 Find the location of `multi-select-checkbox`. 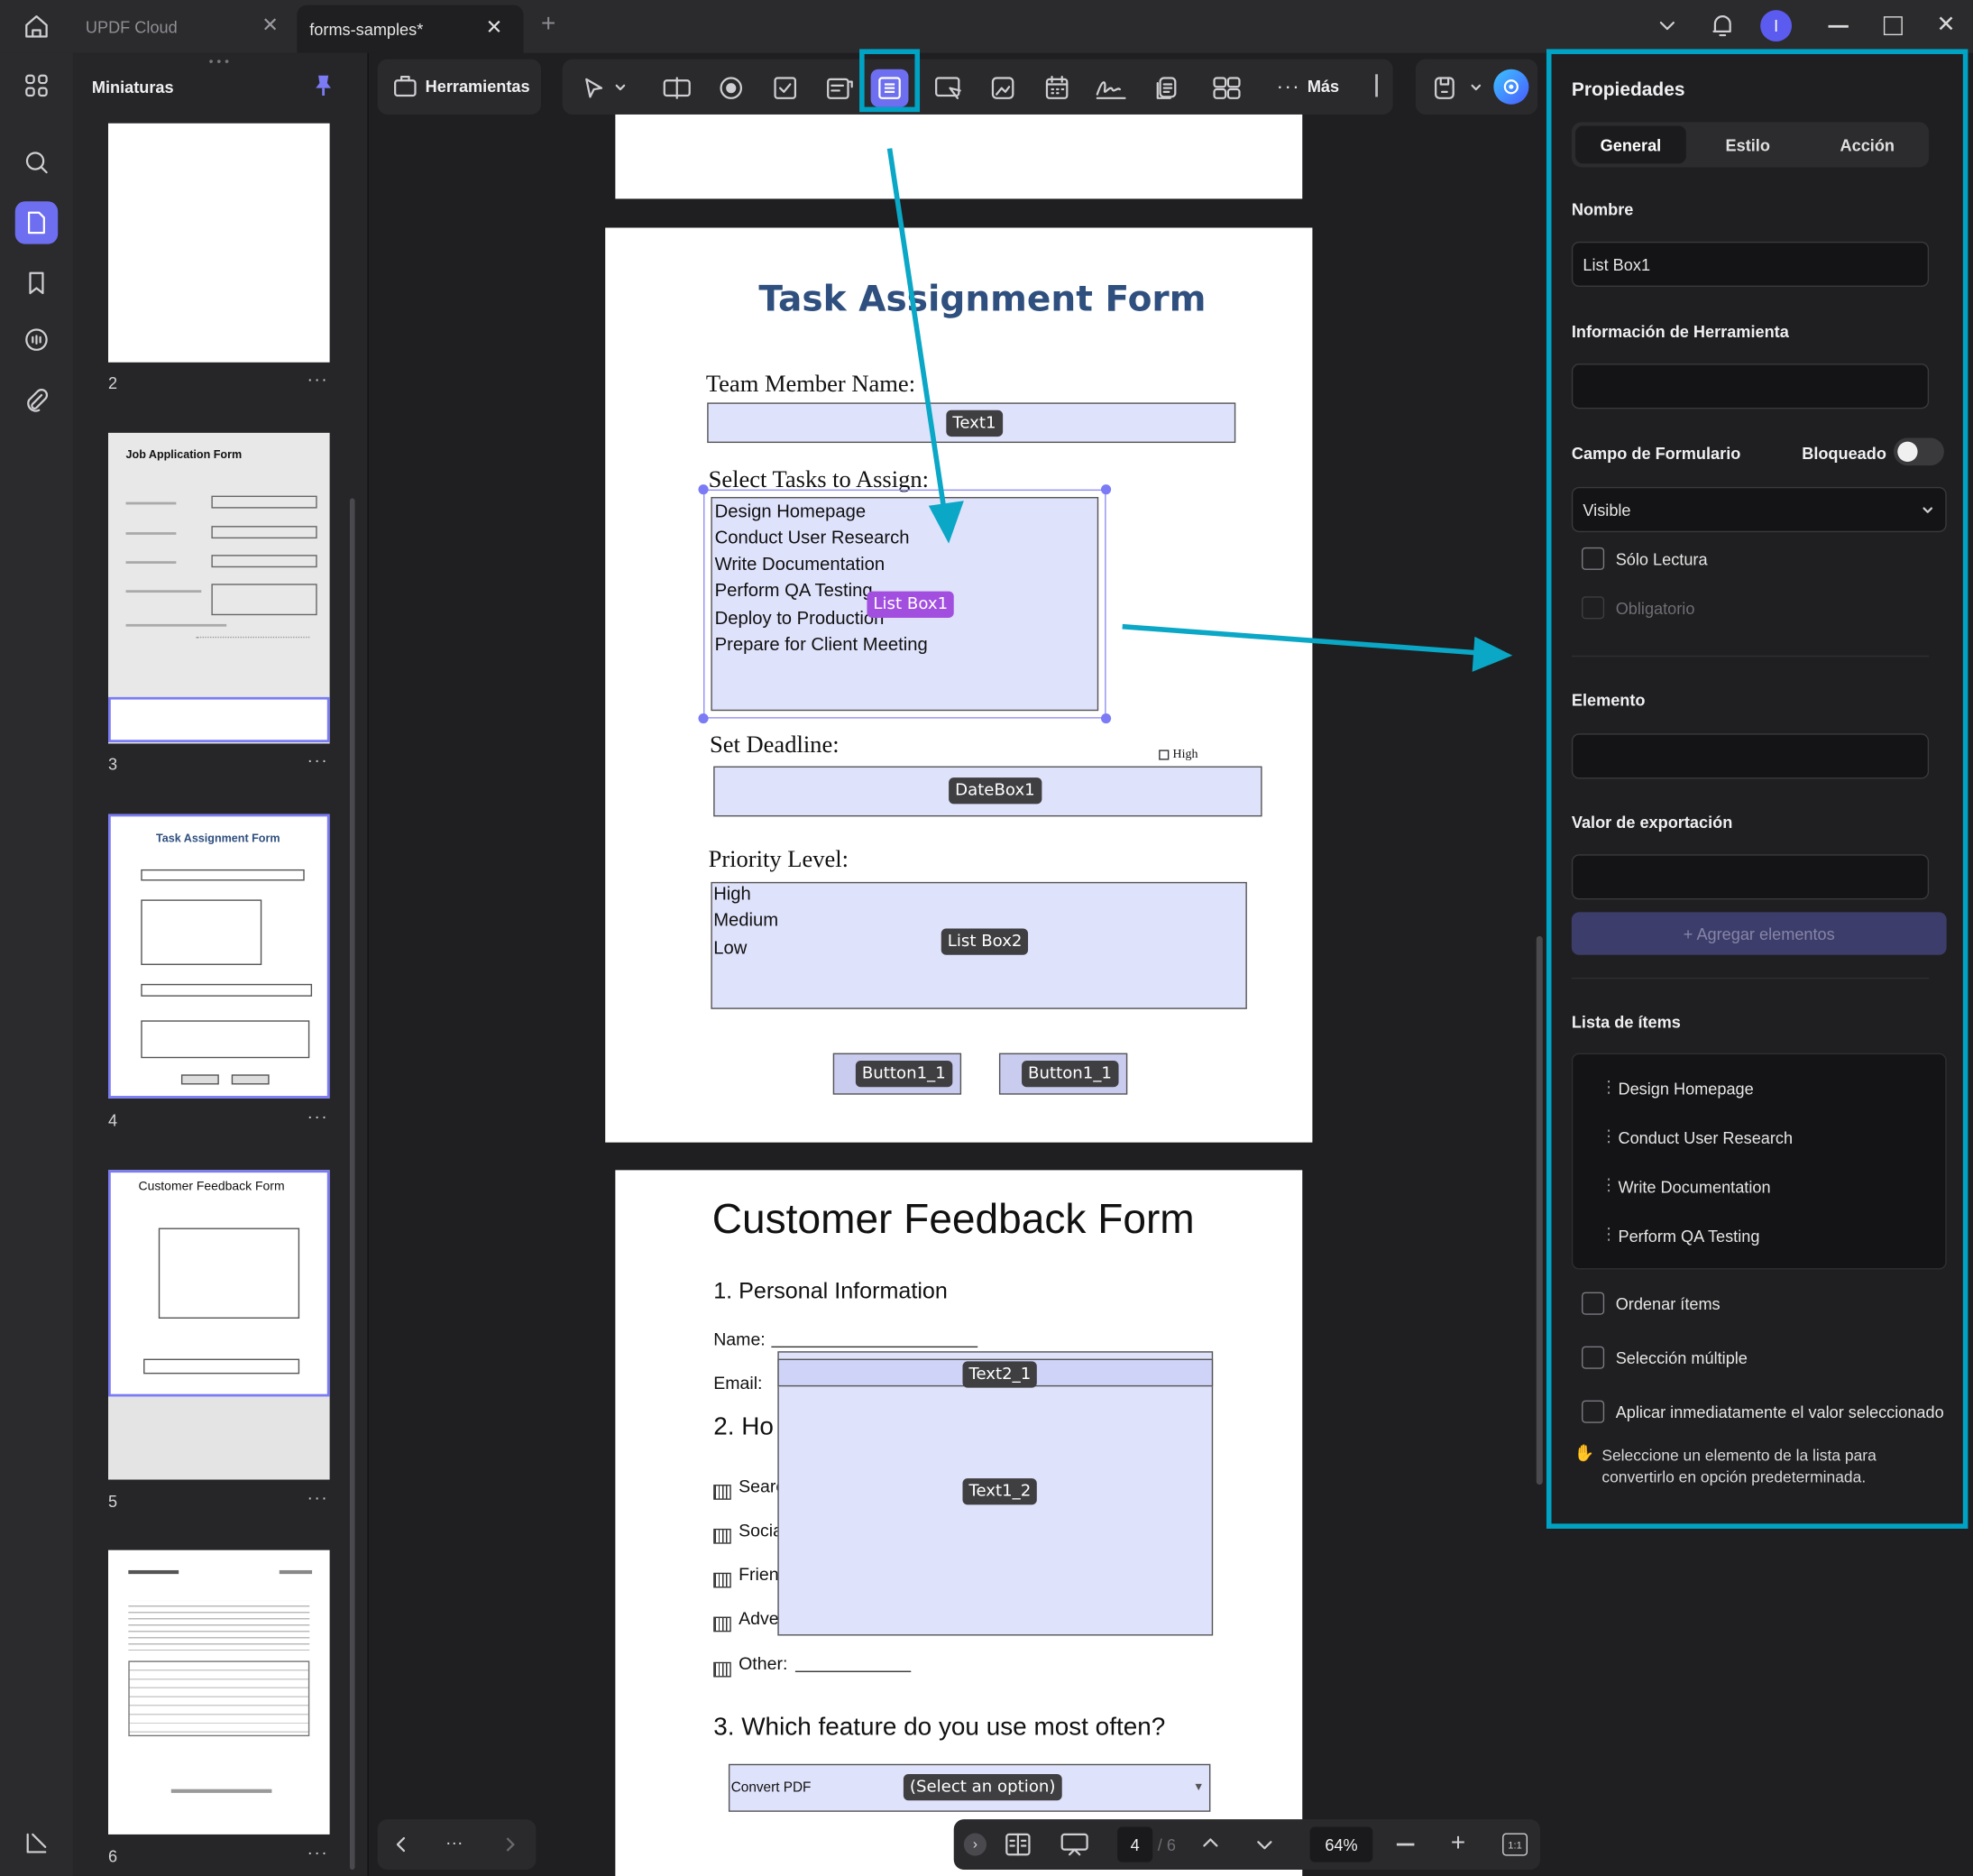

multi-select-checkbox is located at coordinates (1594, 1357).